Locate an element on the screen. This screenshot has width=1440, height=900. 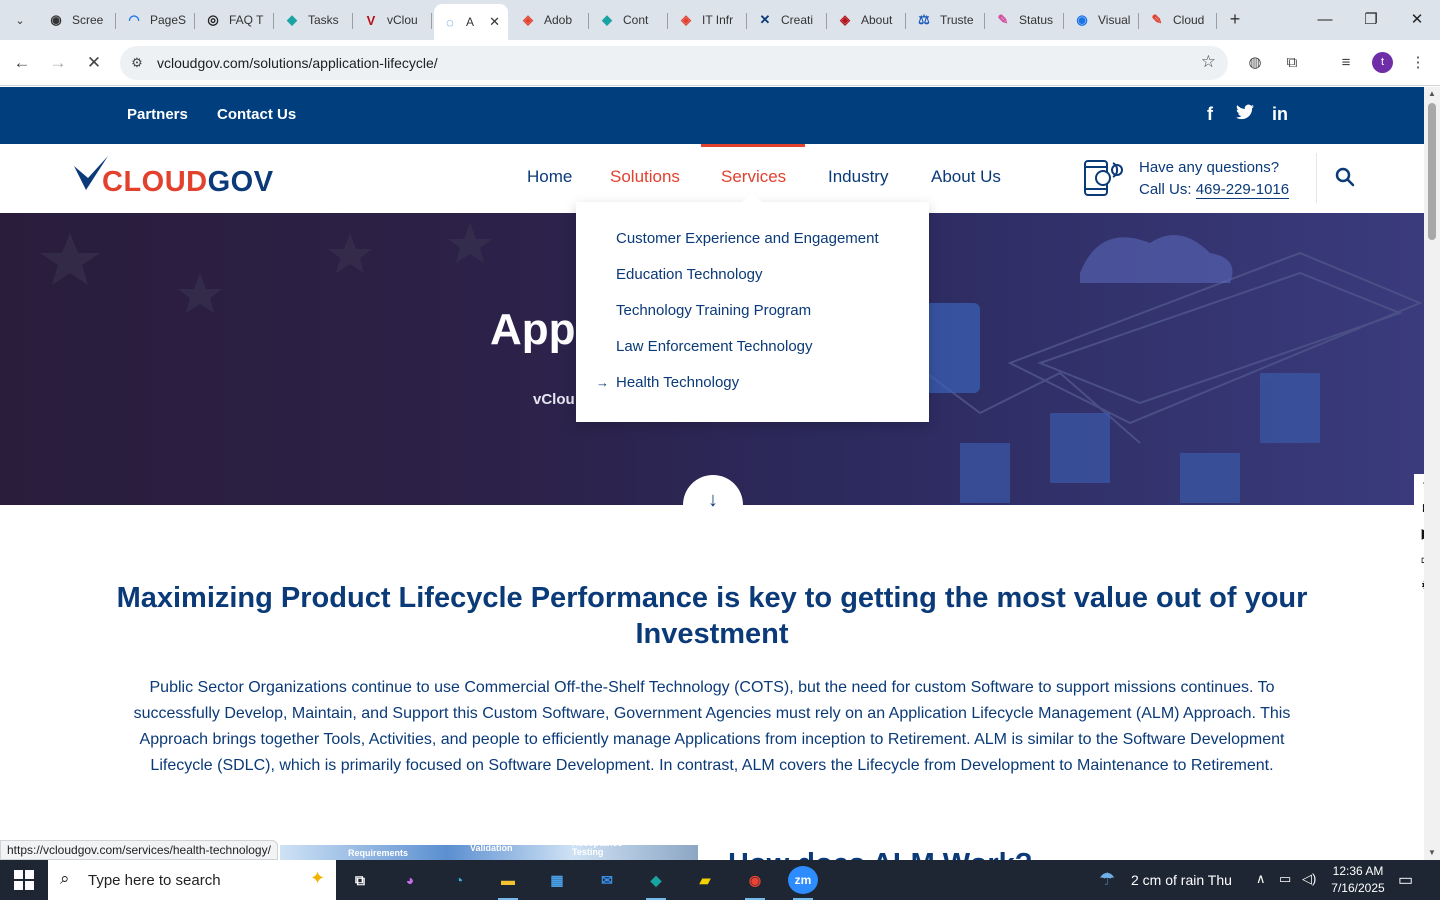
copilot-icon: ◕ is located at coordinates (410, 880).